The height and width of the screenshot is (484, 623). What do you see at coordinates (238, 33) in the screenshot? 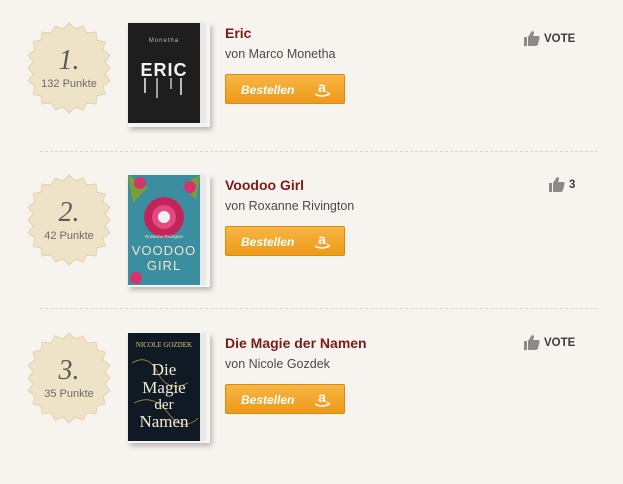
I see `book-title: Eric` at bounding box center [238, 33].